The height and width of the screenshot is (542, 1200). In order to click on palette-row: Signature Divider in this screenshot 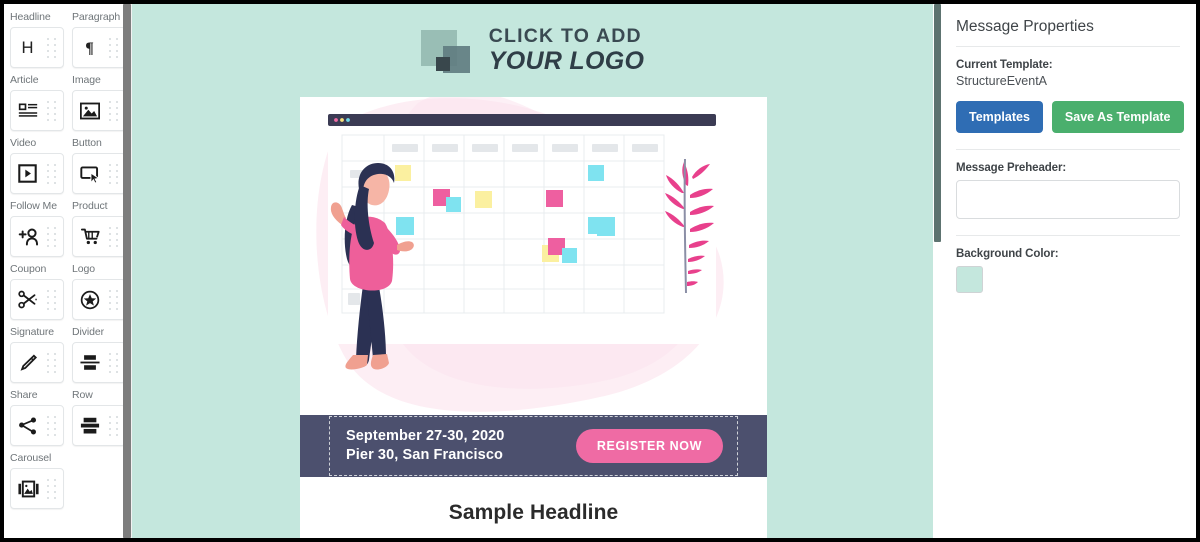, I will do `click(68, 354)`.